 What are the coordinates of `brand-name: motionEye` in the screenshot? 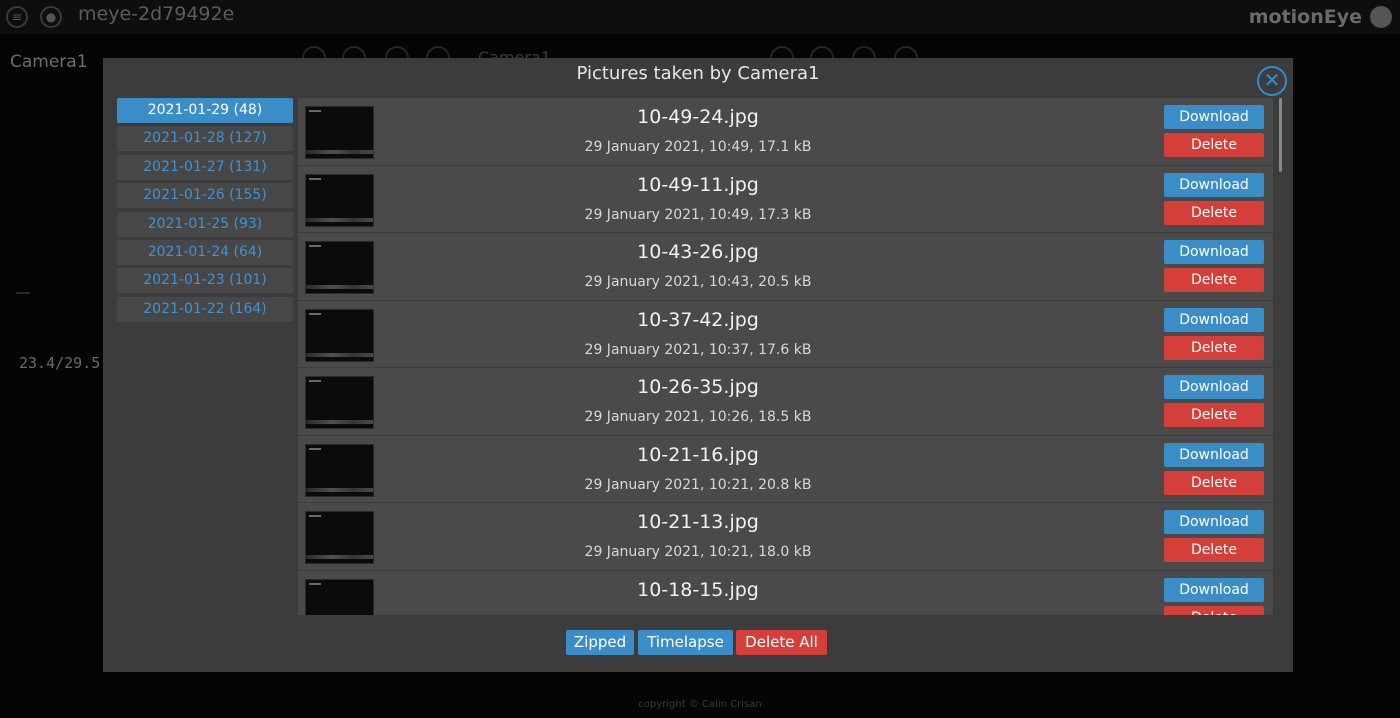 It's located at (1305, 17).